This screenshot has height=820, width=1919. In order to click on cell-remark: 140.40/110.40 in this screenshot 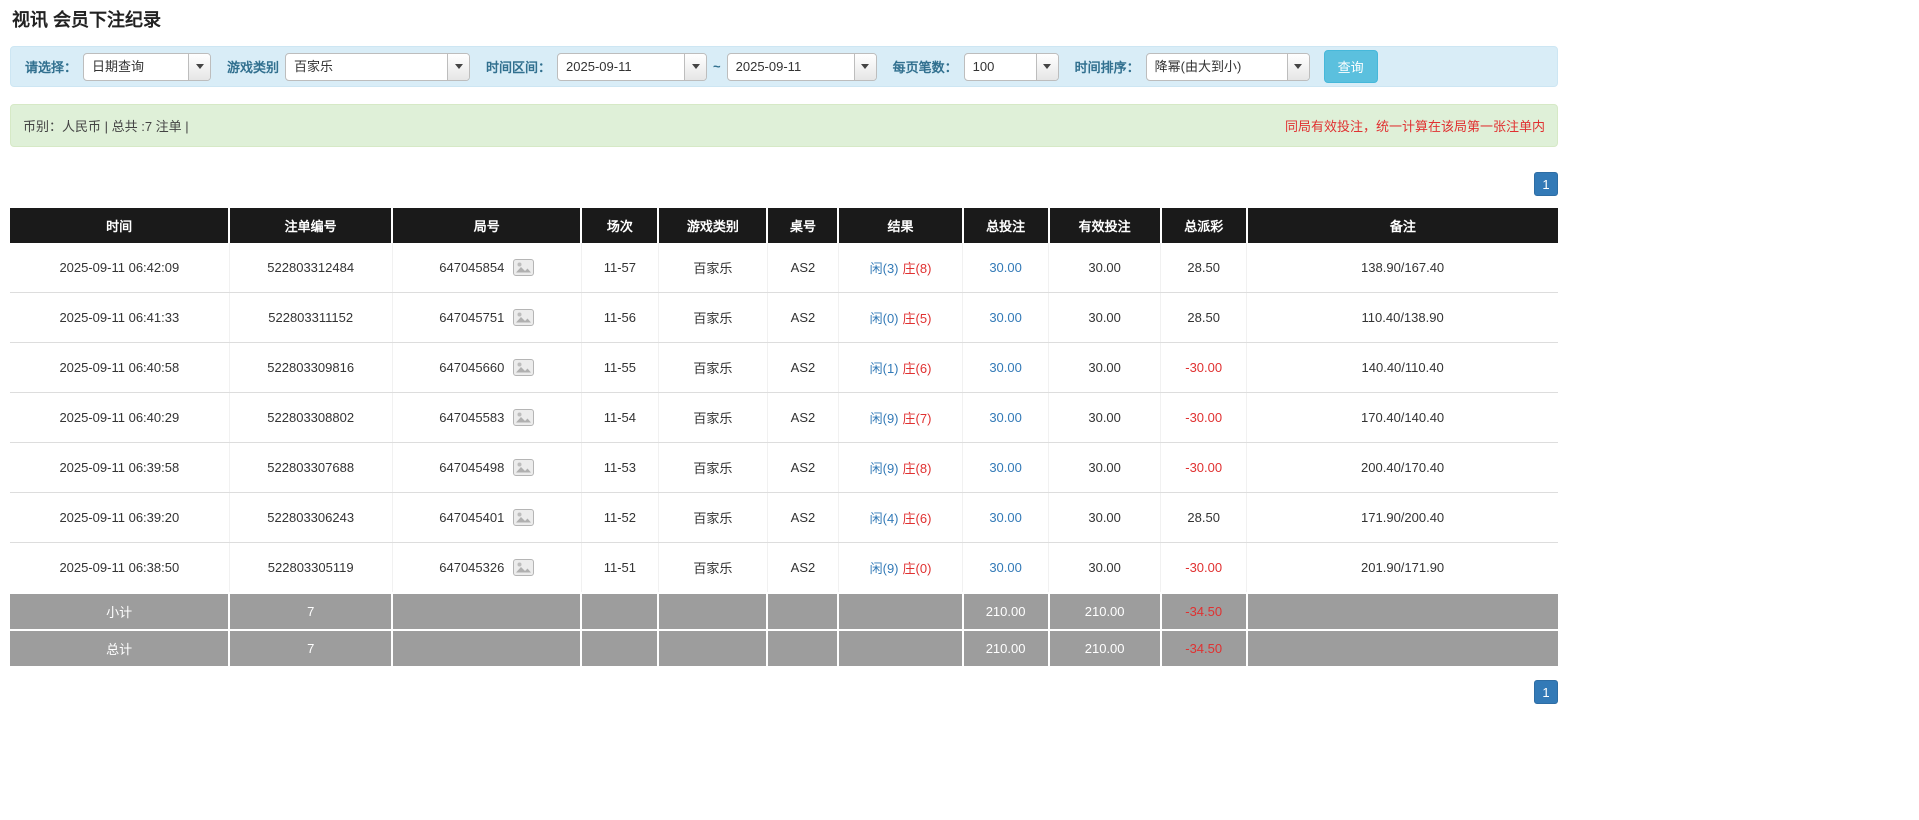, I will do `click(1402, 367)`.